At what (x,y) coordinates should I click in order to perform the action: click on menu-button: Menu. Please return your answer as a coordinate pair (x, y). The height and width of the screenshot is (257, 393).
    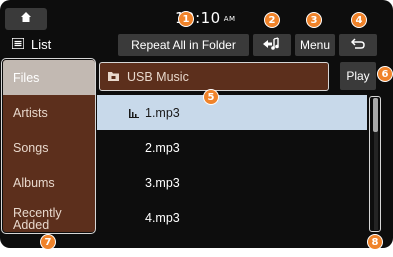
    Looking at the image, I should click on (315, 45).